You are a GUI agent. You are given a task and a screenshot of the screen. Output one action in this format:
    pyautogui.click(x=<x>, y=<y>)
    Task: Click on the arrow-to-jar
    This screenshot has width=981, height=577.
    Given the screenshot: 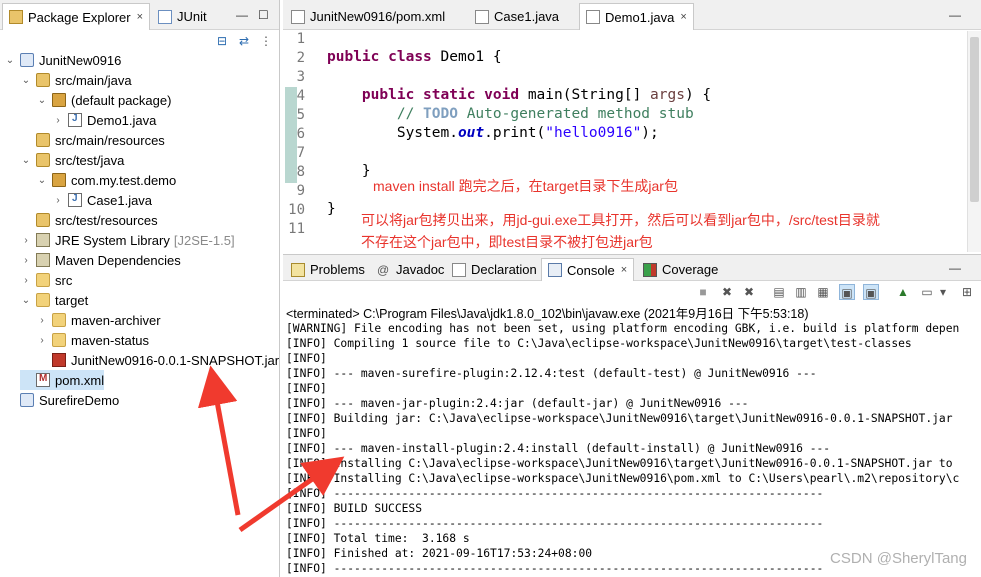 What is the action you would take?
    pyautogui.click(x=219, y=440)
    